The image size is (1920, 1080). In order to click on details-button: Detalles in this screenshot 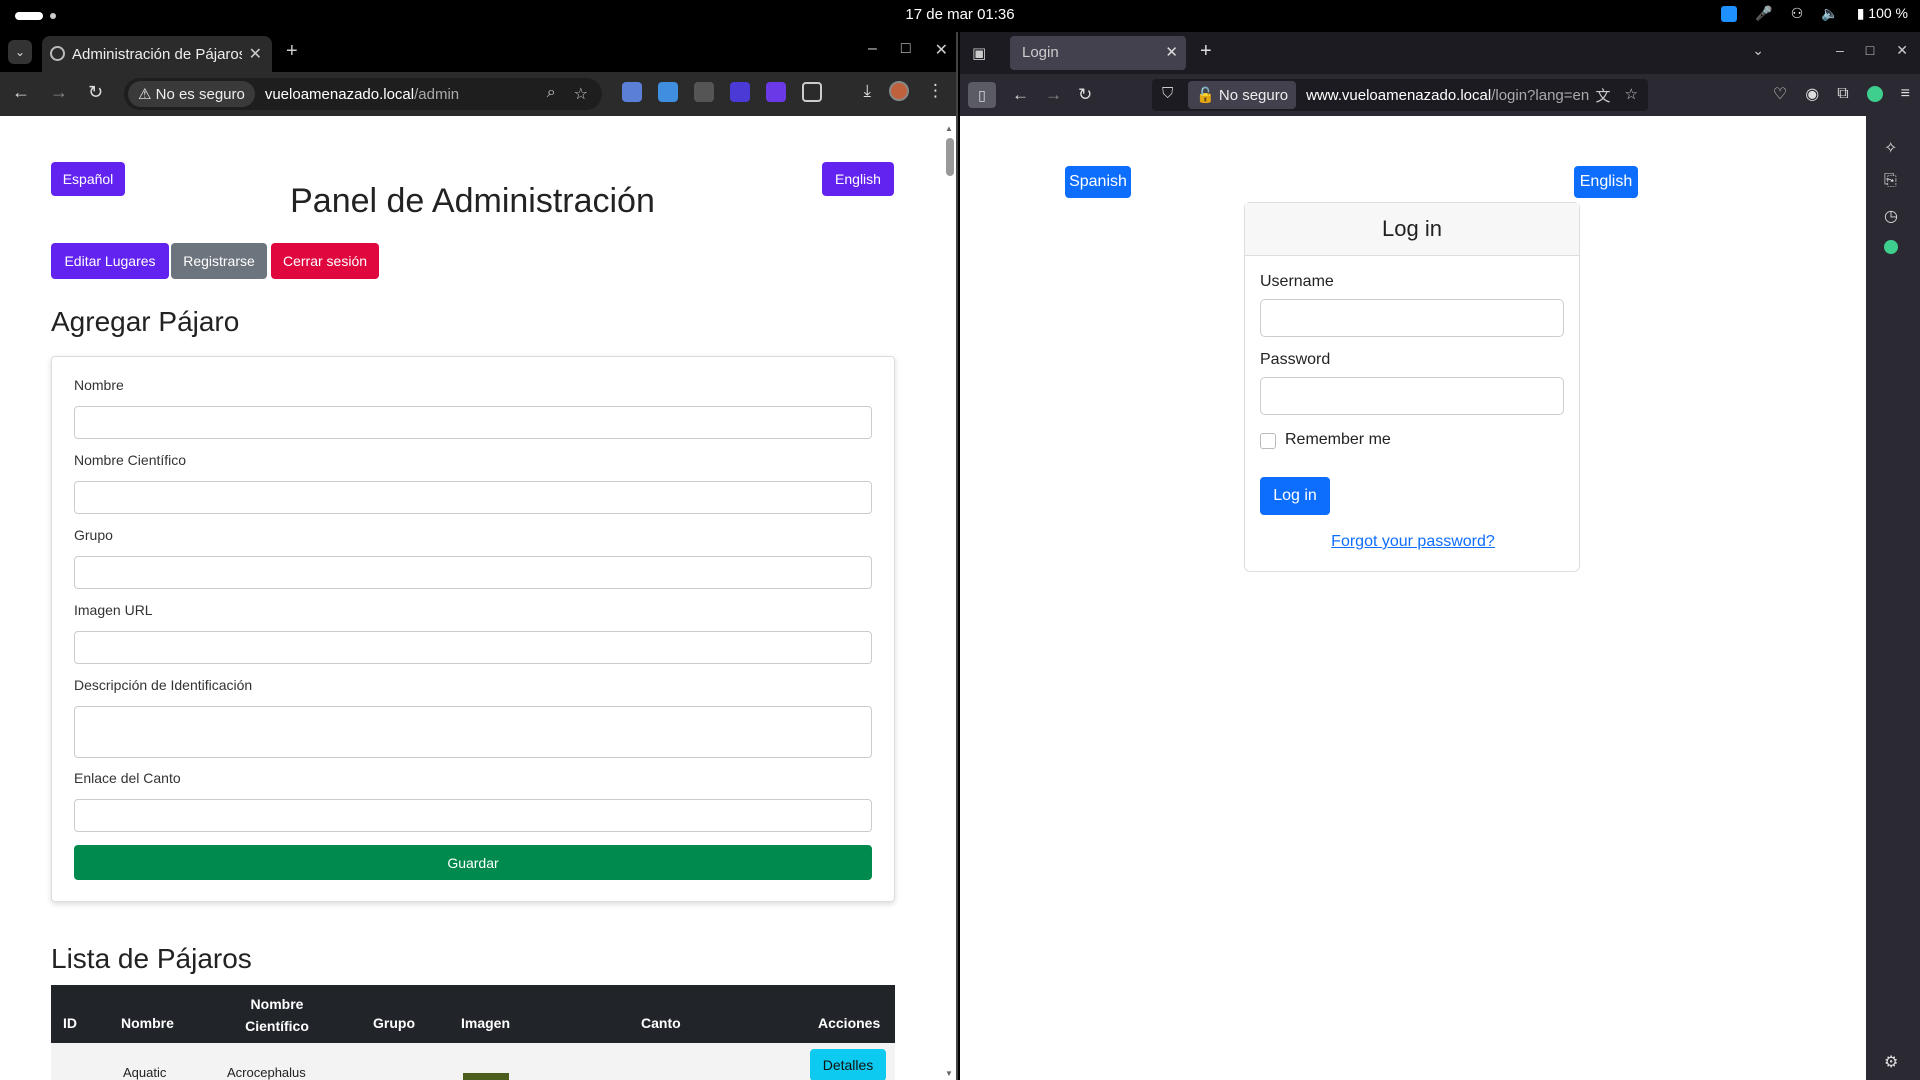, I will do `click(848, 1064)`.